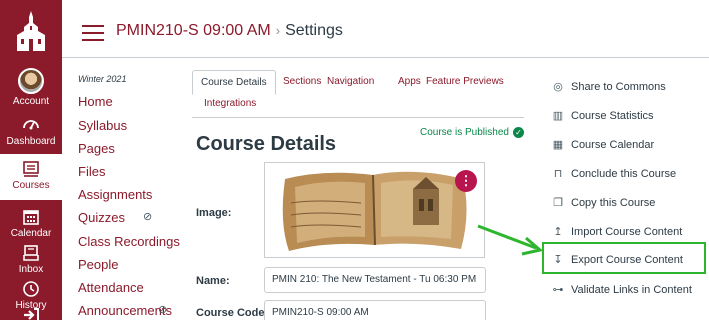 This screenshot has width=709, height=320. What do you see at coordinates (232, 313) in the screenshot?
I see `course-code-label: Course Code:` at bounding box center [232, 313].